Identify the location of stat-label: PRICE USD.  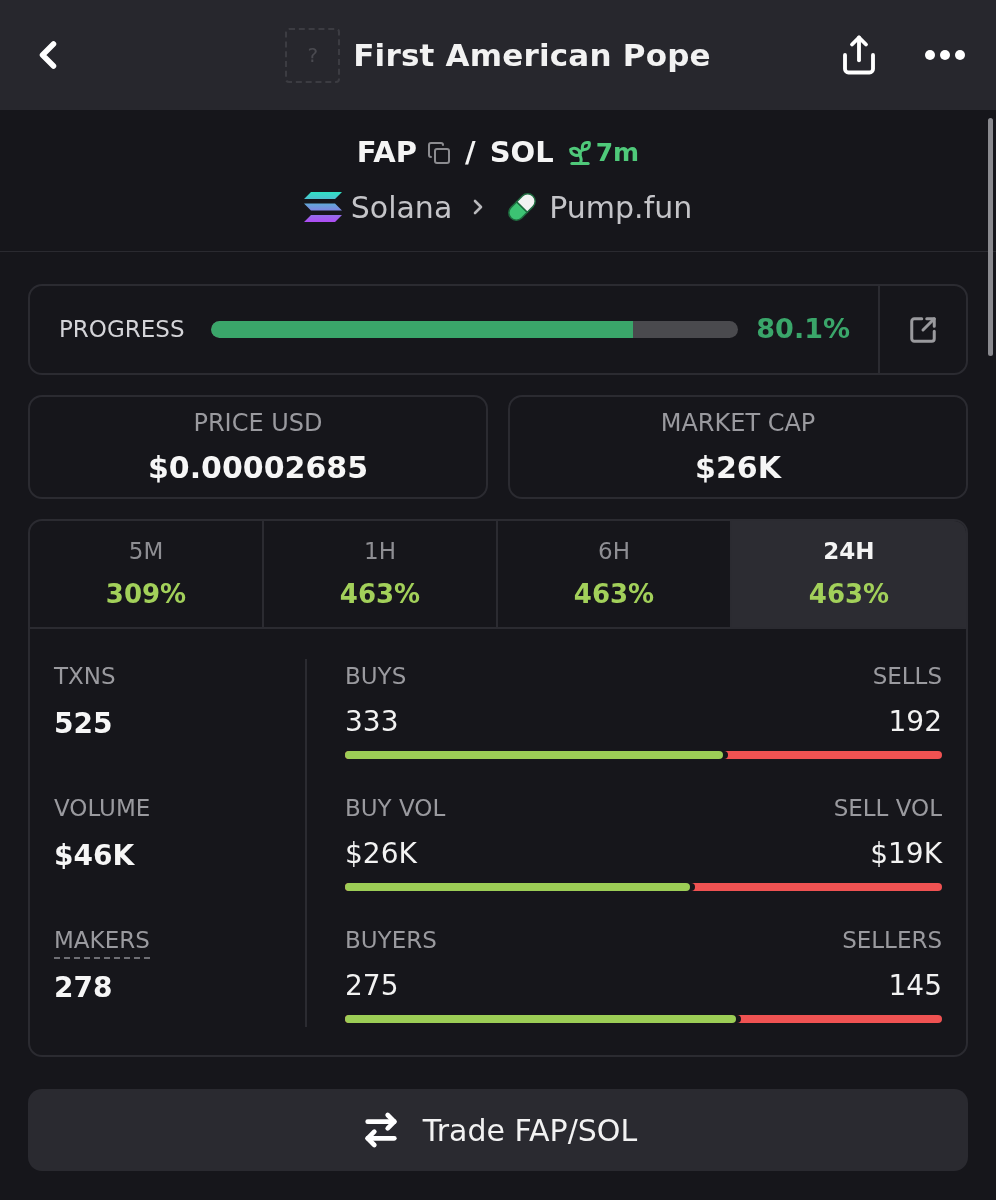
(258, 423).